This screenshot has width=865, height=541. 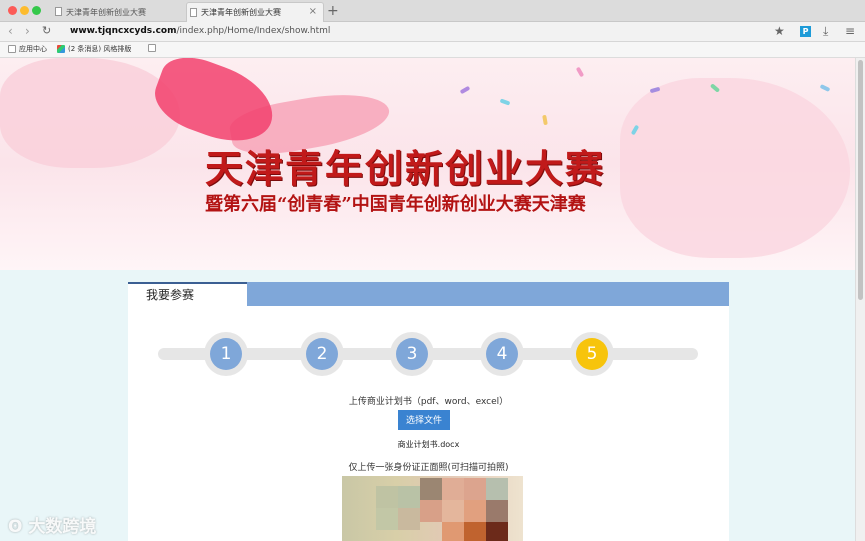 What do you see at coordinates (94, 49) in the screenshot?
I see `bookmark-style-layout: (2 条消息) 风格排版` at bounding box center [94, 49].